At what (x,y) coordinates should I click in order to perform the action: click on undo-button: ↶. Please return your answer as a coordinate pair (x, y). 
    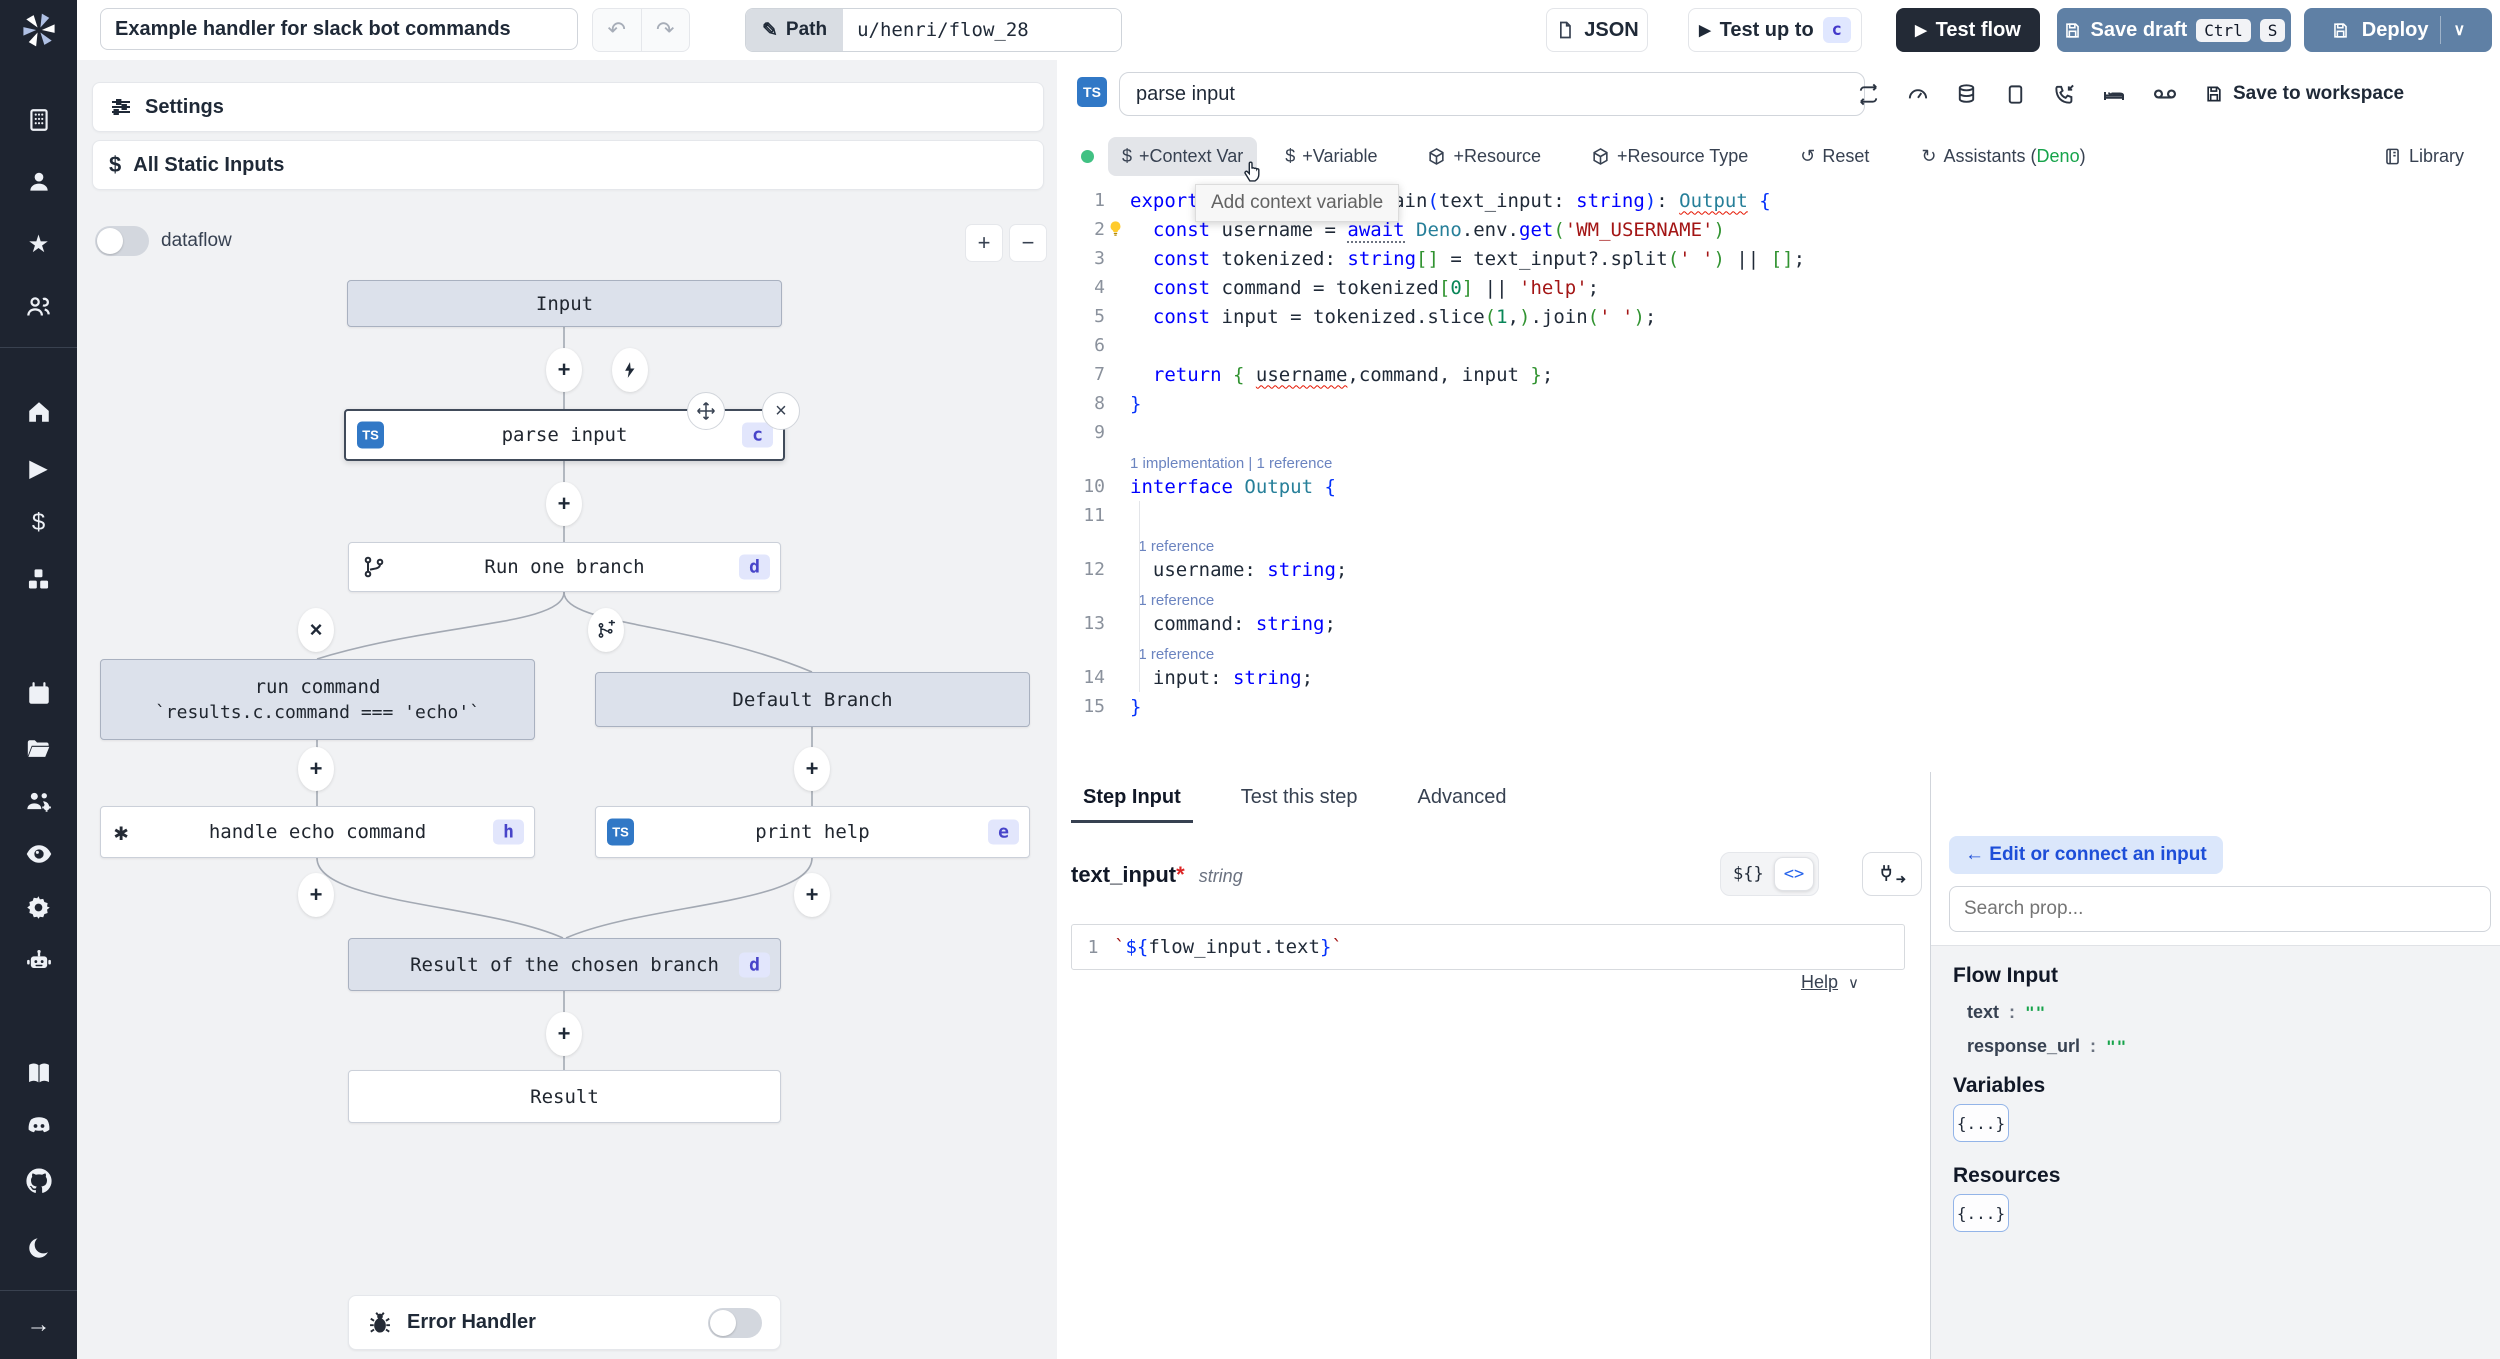
    Looking at the image, I should click on (617, 30).